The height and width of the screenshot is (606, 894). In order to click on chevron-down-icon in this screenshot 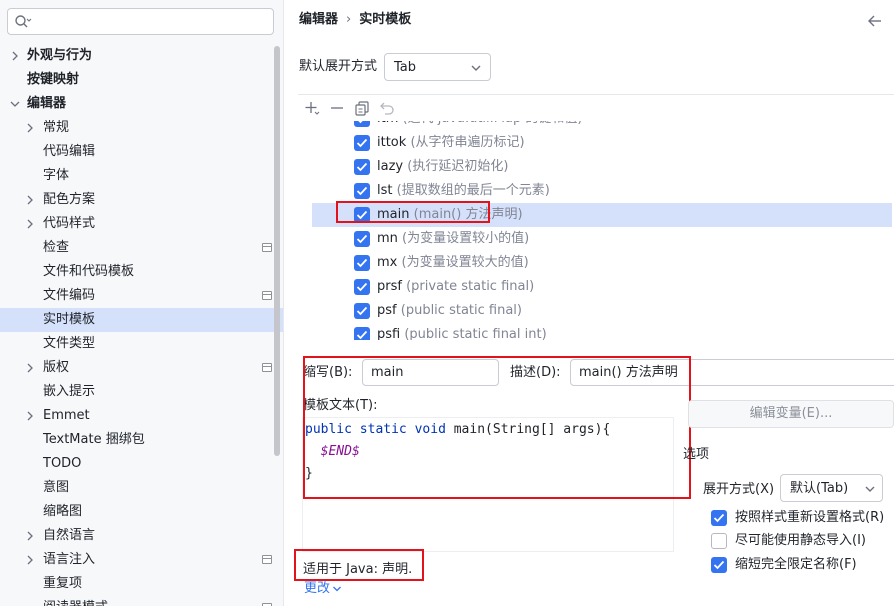, I will do `click(15, 104)`.